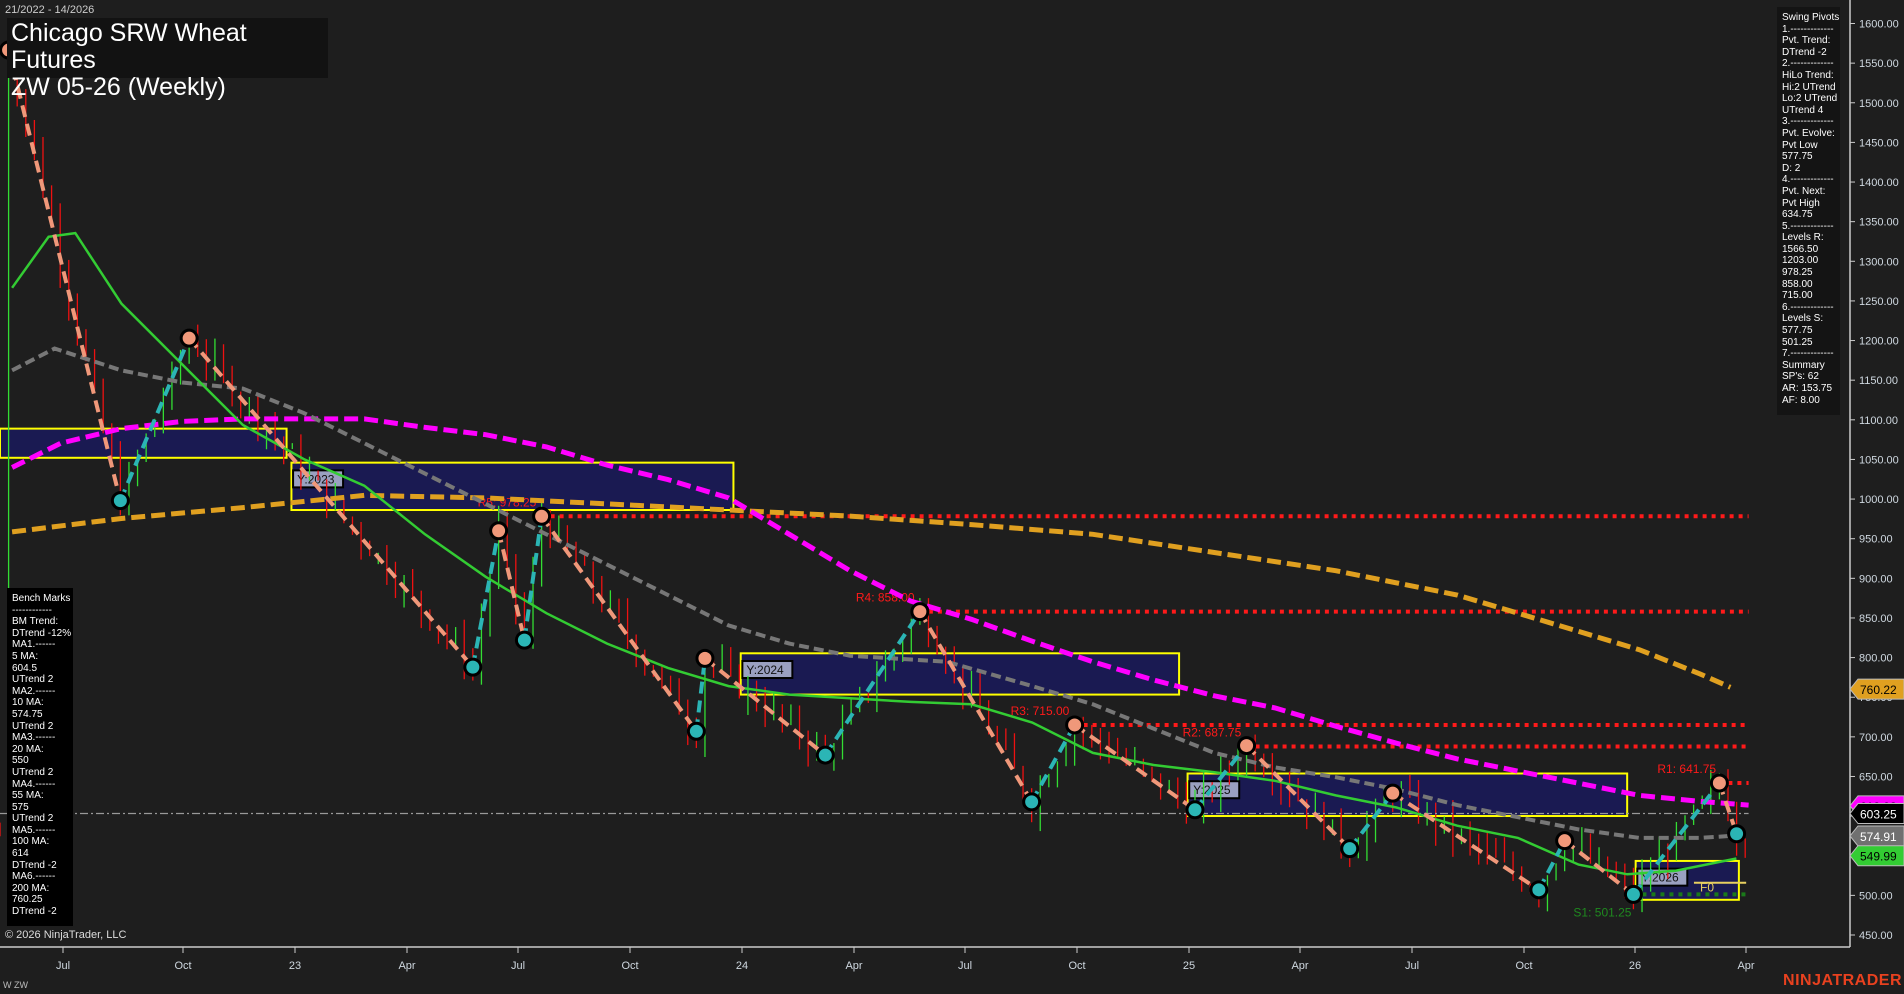  I want to click on price-marker-label: 574.91, so click(1878, 837).